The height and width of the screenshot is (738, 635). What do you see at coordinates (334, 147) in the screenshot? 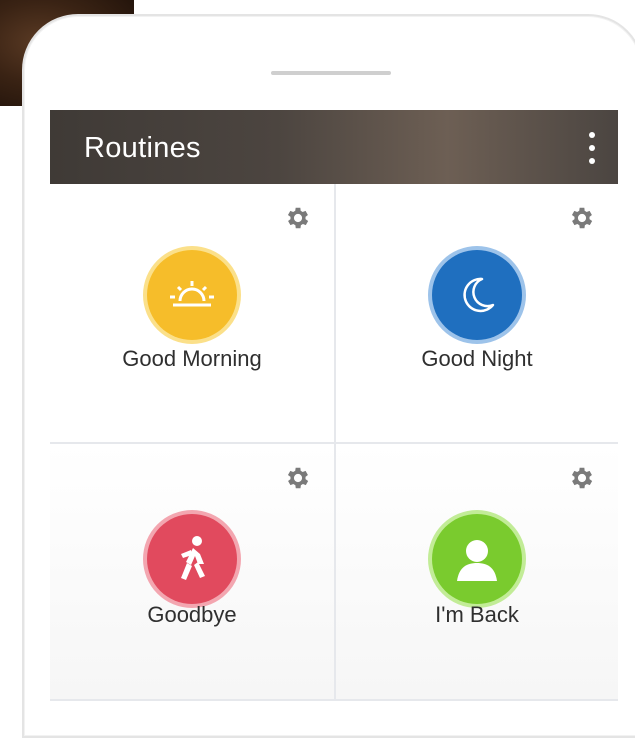
I see `app-bar: Routines` at bounding box center [334, 147].